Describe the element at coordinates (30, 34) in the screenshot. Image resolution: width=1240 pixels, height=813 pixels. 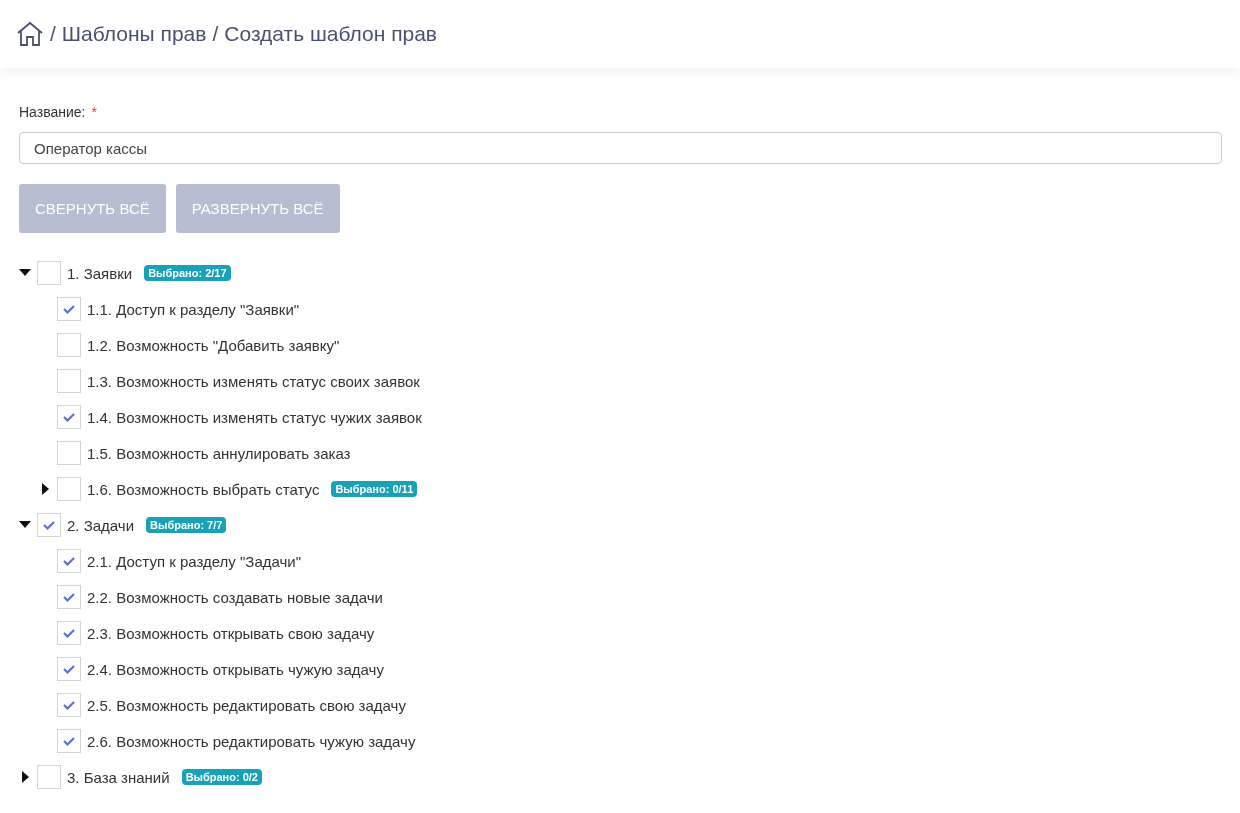
I see `home-icon` at that location.